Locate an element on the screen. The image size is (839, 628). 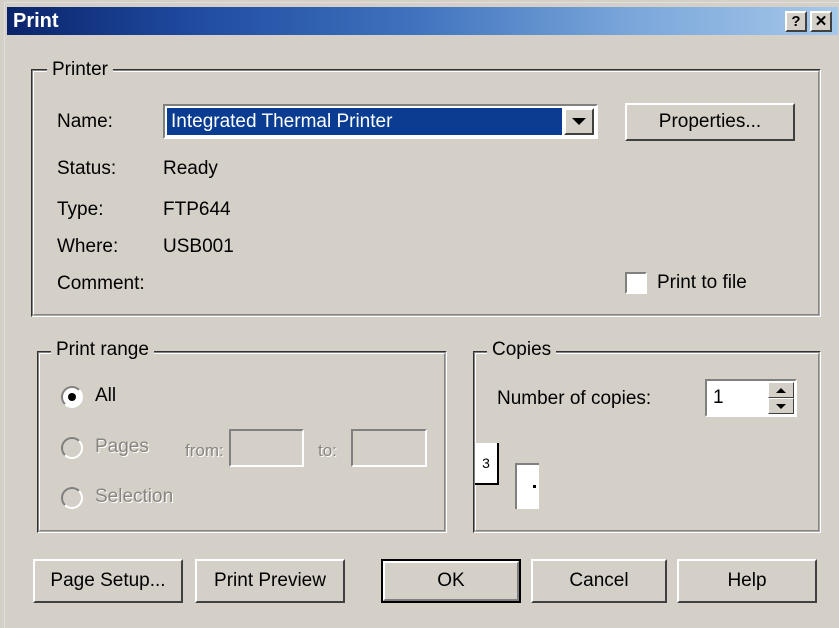
number-of-copies-spinner: 1 is located at coordinates (751, 398).